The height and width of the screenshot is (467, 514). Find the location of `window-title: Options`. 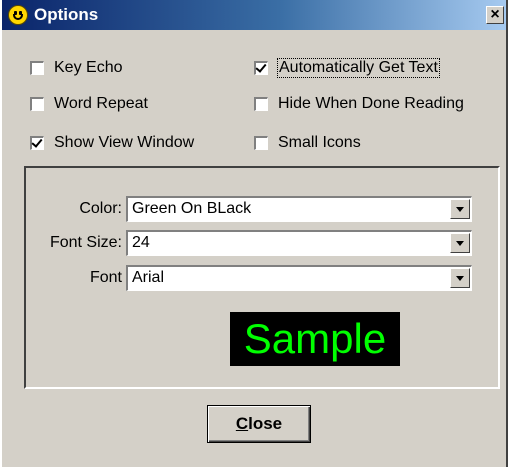

window-title: Options is located at coordinates (66, 14).